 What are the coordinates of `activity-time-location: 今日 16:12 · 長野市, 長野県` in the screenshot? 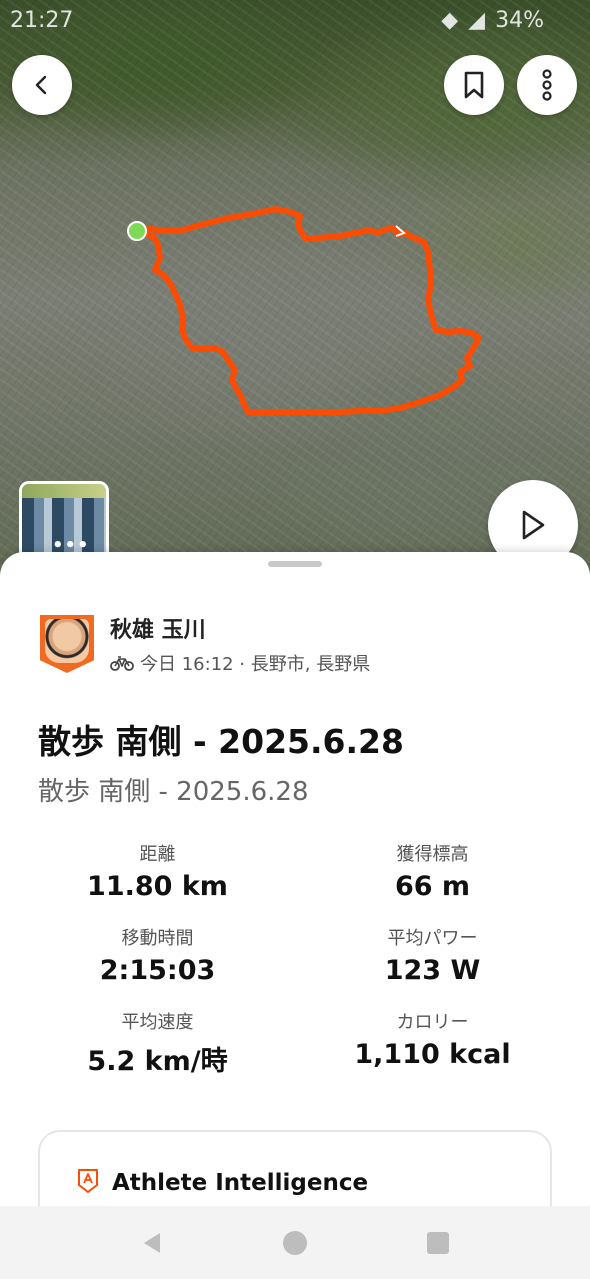 It's located at (255, 664).